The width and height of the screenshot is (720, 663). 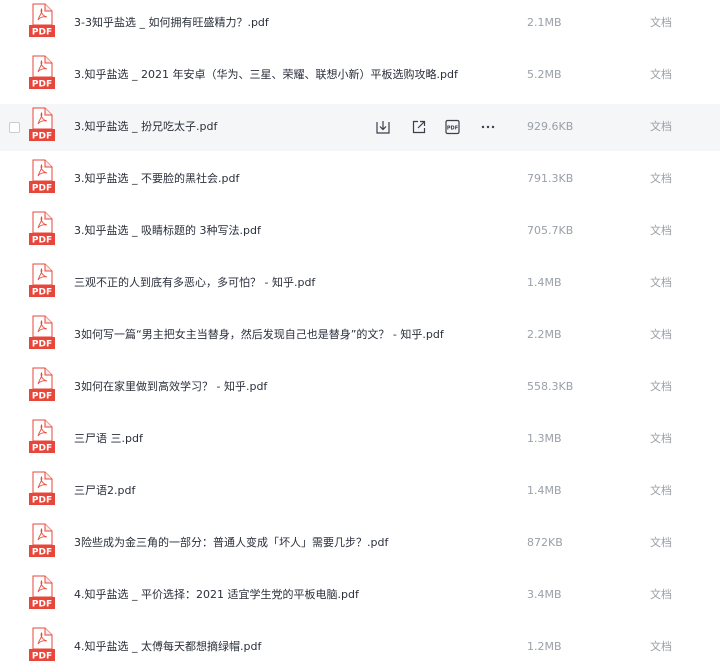 What do you see at coordinates (156, 179) in the screenshot?
I see `file-name: 3.知乎盐选 _ 不要脸的黑社会.pdf` at bounding box center [156, 179].